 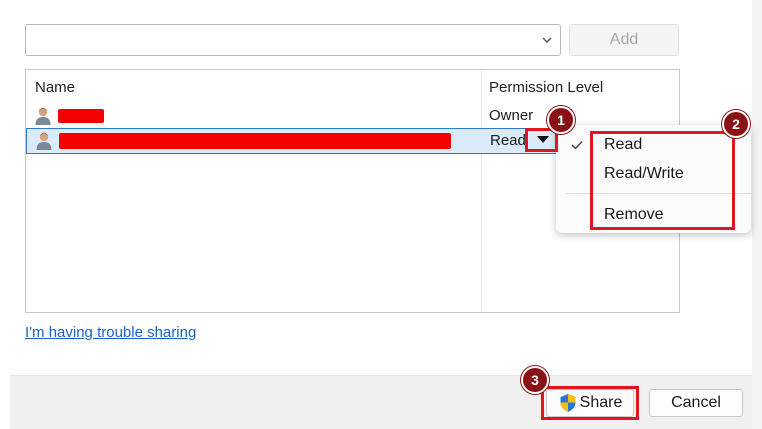 What do you see at coordinates (81, 116) in the screenshot?
I see `redacted-name` at bounding box center [81, 116].